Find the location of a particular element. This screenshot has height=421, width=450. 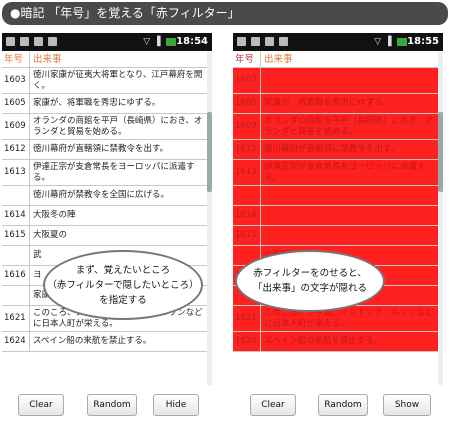

status-time: 18:55 is located at coordinates (423, 41).